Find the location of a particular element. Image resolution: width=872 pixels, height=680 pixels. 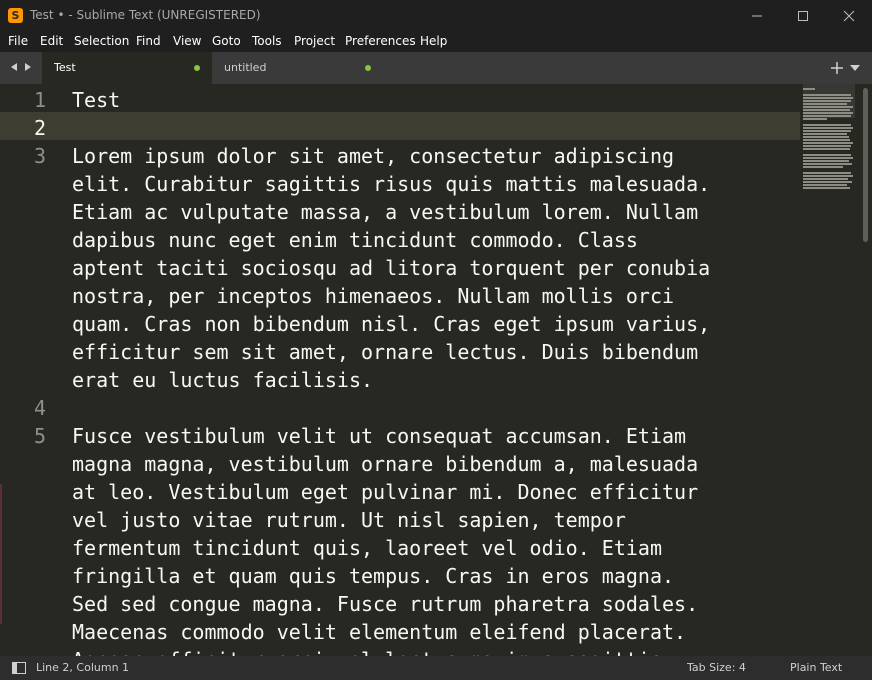

minimap is located at coordinates (829, 141).